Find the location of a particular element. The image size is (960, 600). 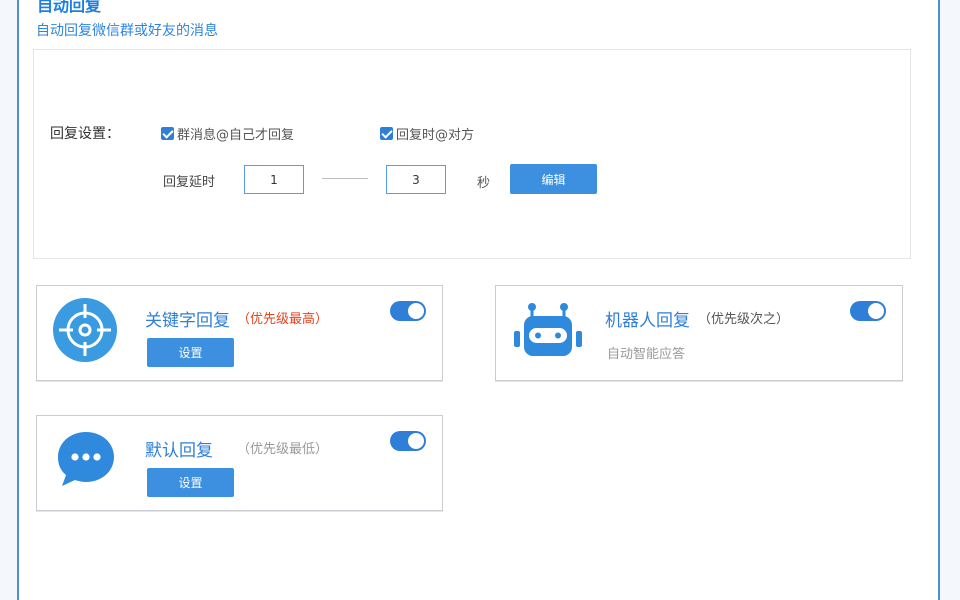

delay-min-input is located at coordinates (274, 179).